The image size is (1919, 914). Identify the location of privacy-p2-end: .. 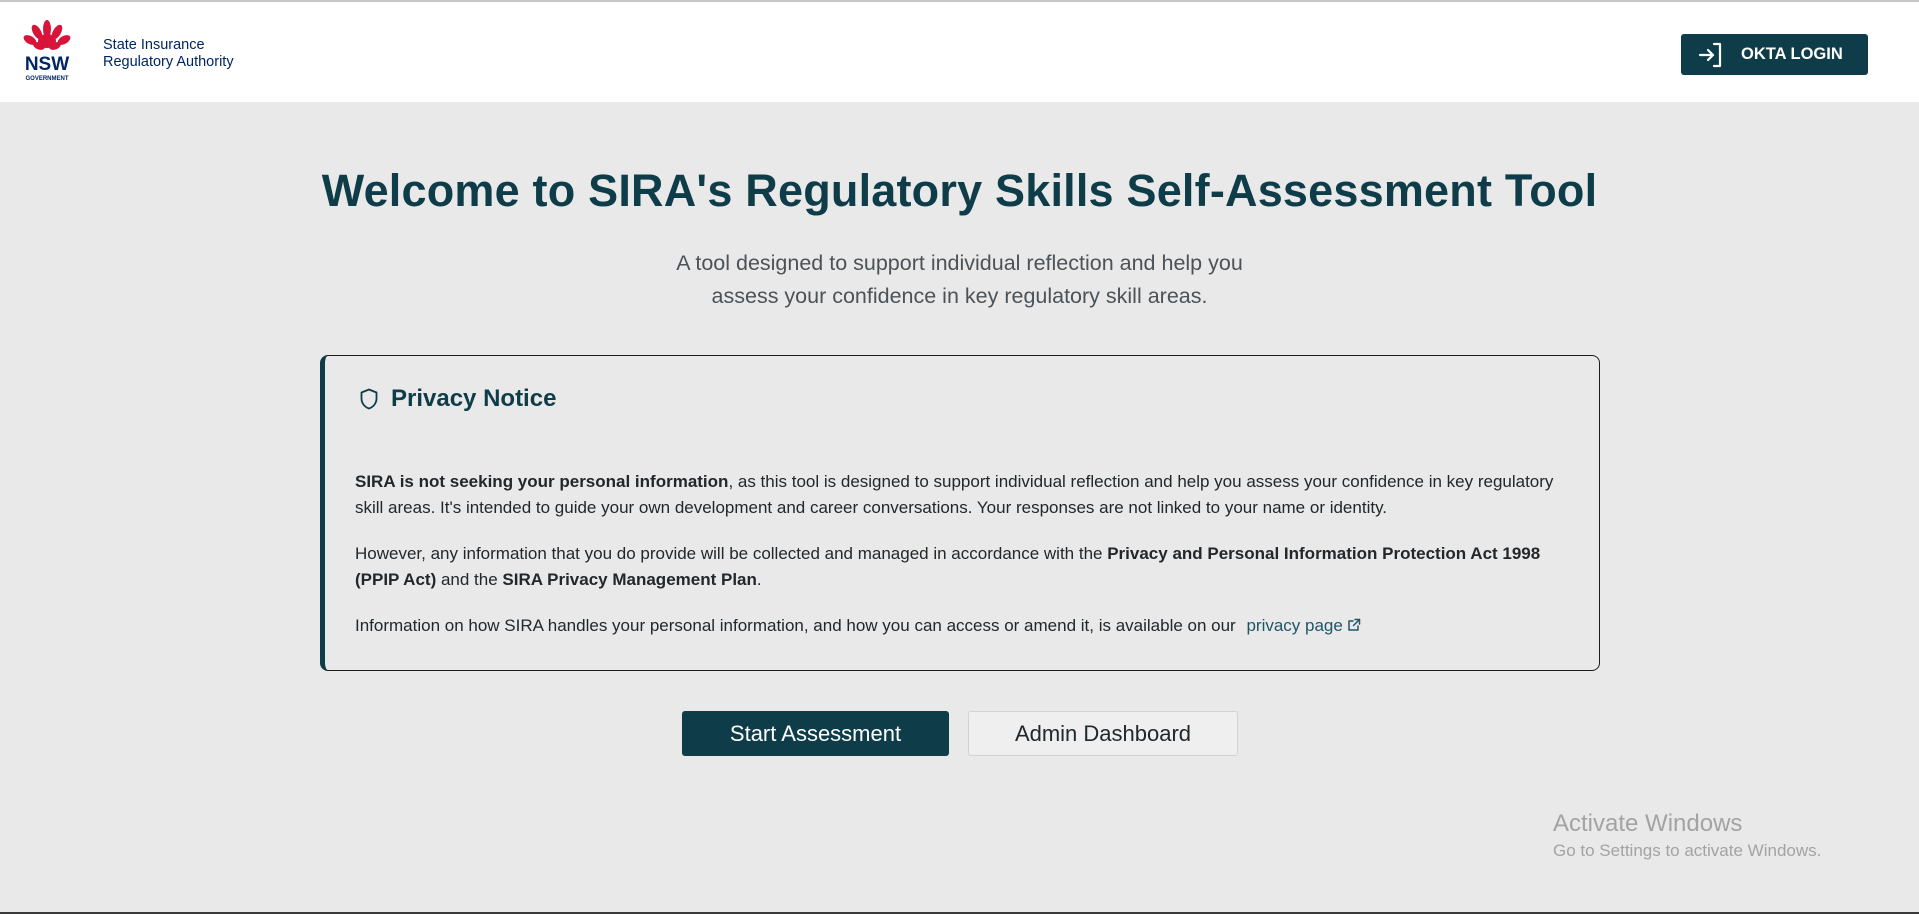
(759, 579).